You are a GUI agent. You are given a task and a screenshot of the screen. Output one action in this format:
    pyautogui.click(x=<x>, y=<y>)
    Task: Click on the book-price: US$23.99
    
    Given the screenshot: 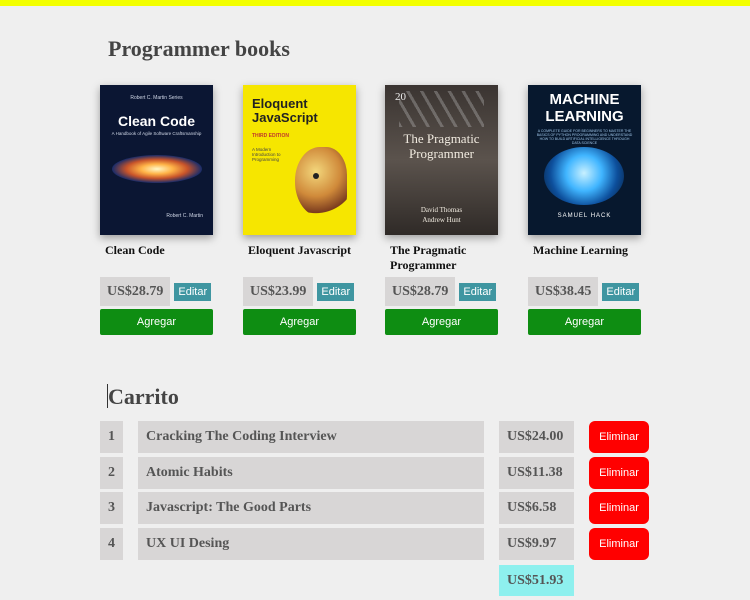 What is the action you would take?
    pyautogui.click(x=278, y=291)
    